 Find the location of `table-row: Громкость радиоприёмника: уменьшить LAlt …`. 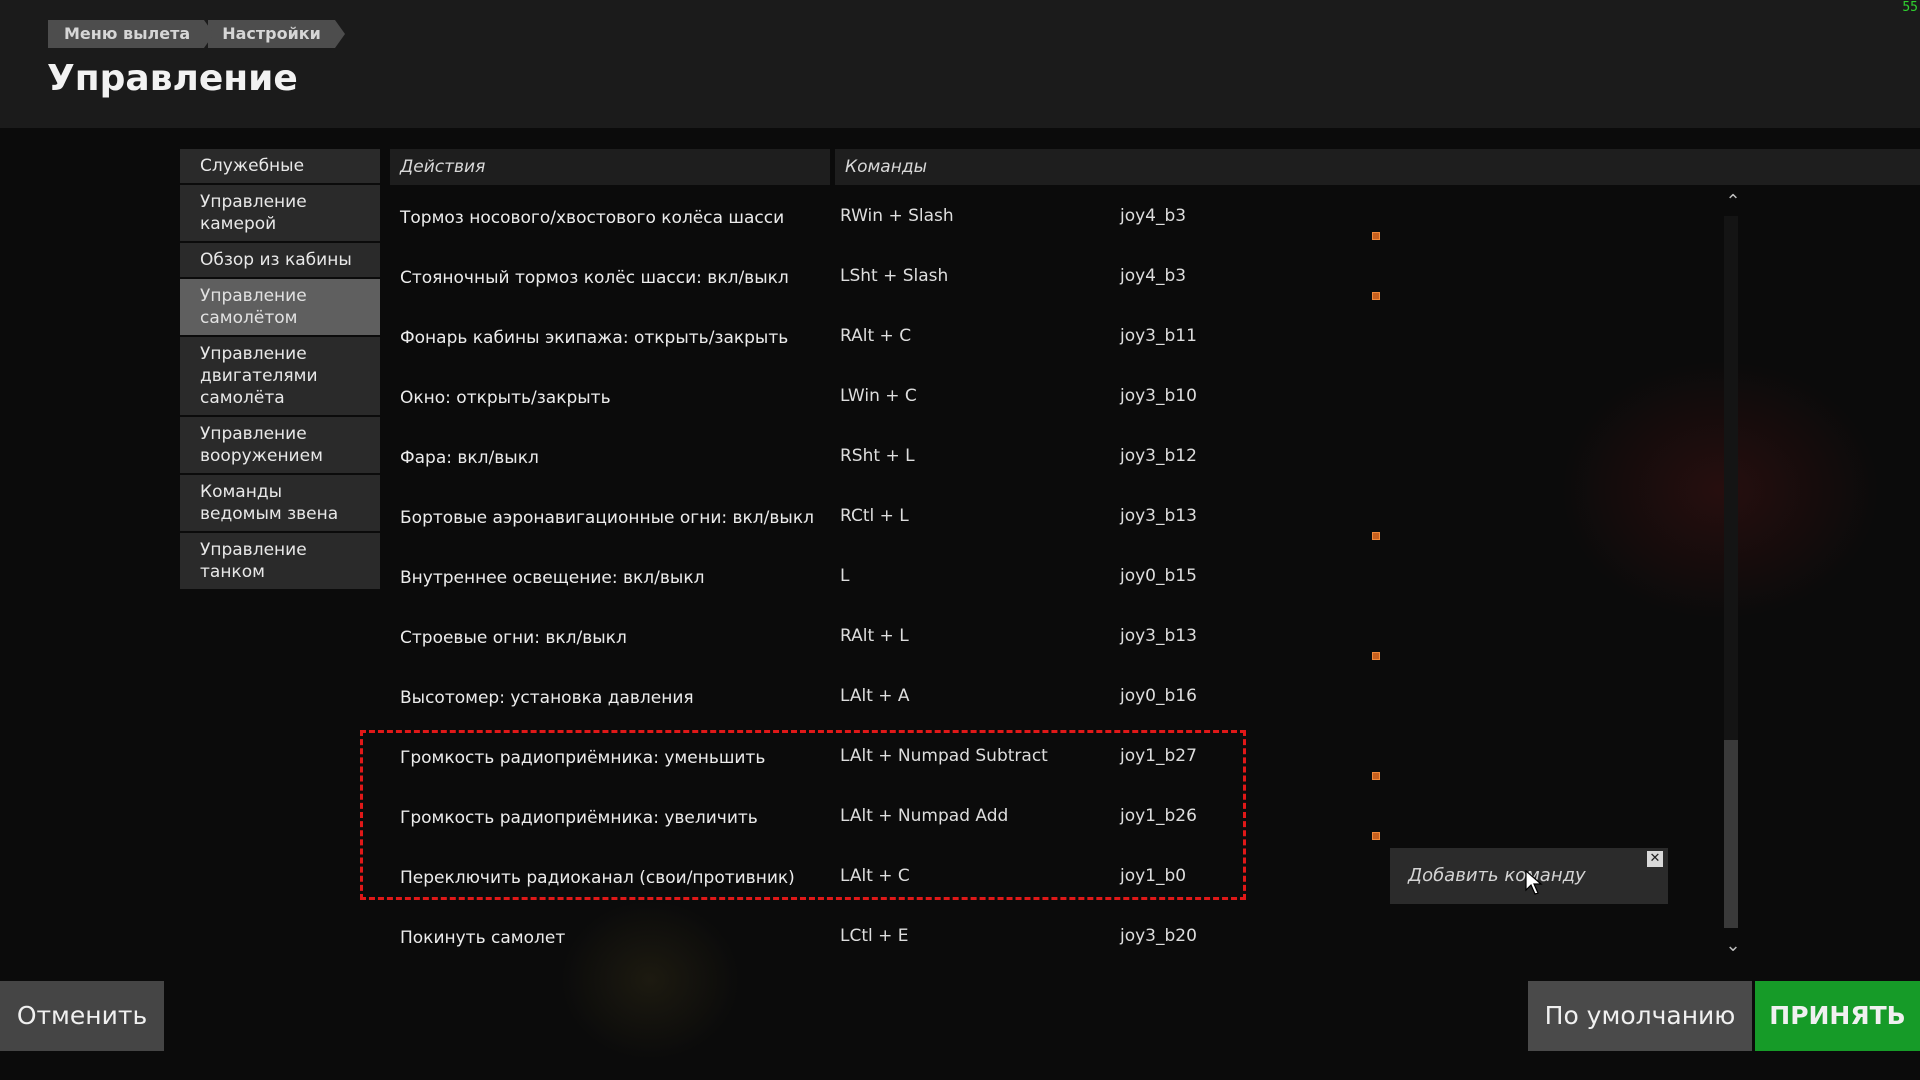

table-row: Громкость радиоприёмника: уменьшить LAlt … is located at coordinates (1050, 758).